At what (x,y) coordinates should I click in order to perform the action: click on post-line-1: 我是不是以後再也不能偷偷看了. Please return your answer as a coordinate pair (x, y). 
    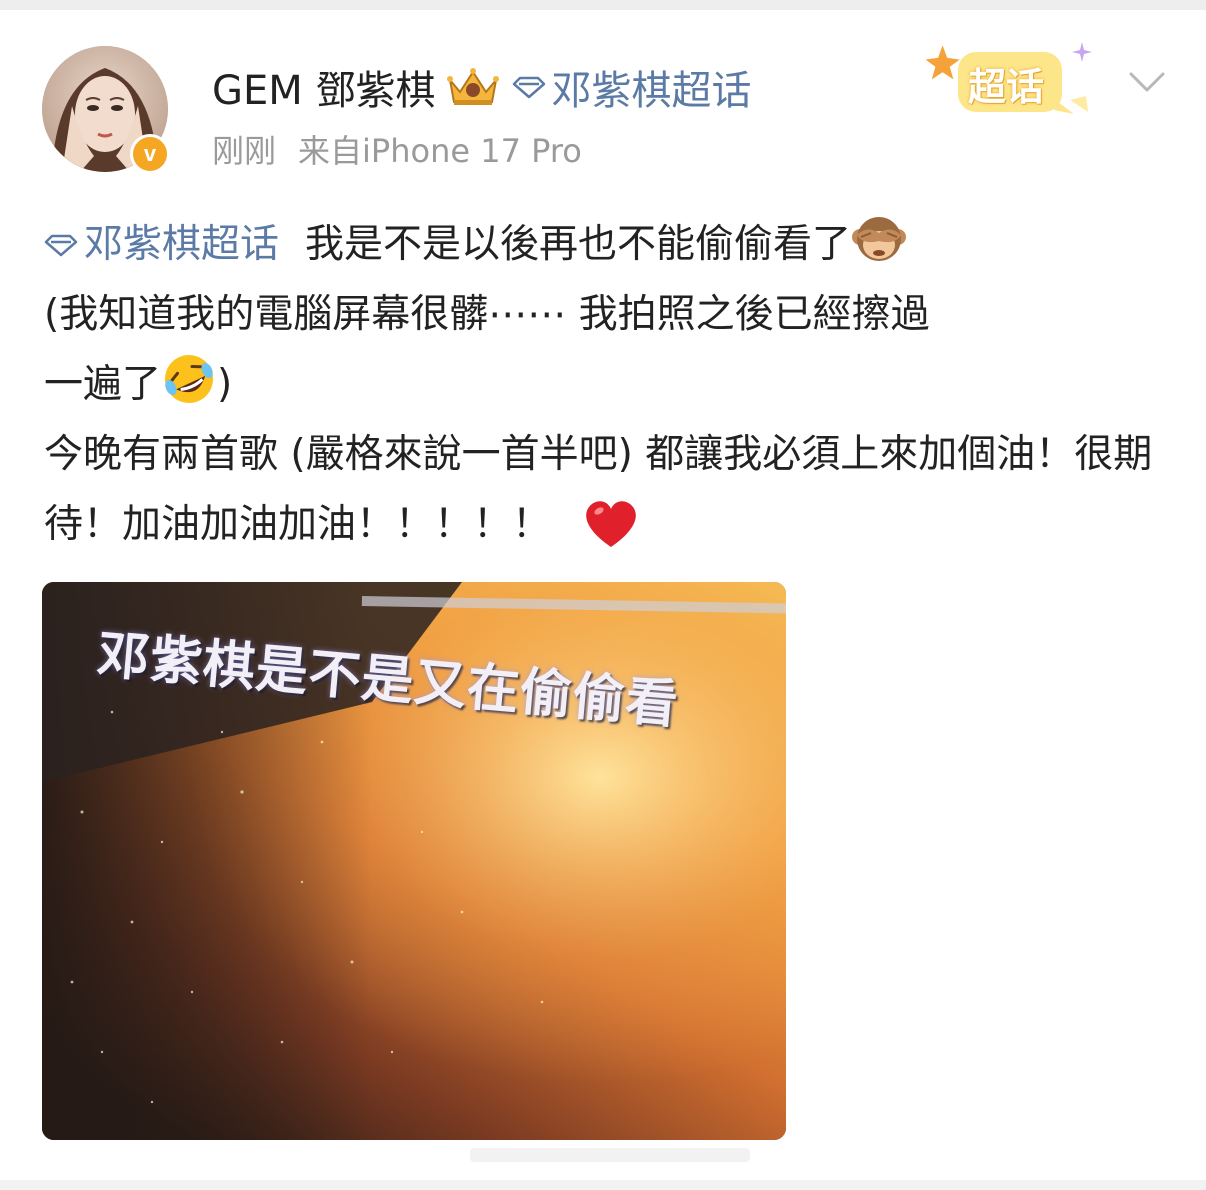
    Looking at the image, I should click on (578, 244).